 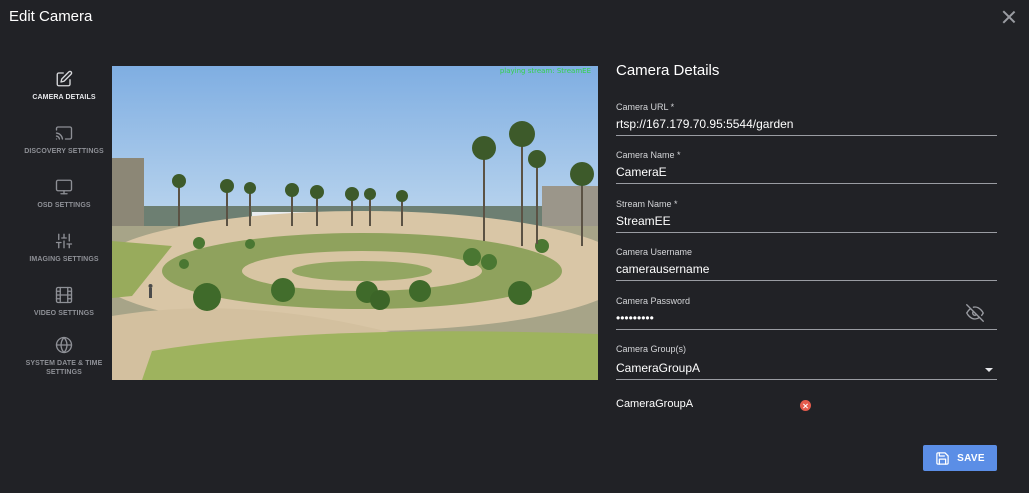 I want to click on camera-groups-select: Camera Group(s) CameraGroupA, so click(x=806, y=362).